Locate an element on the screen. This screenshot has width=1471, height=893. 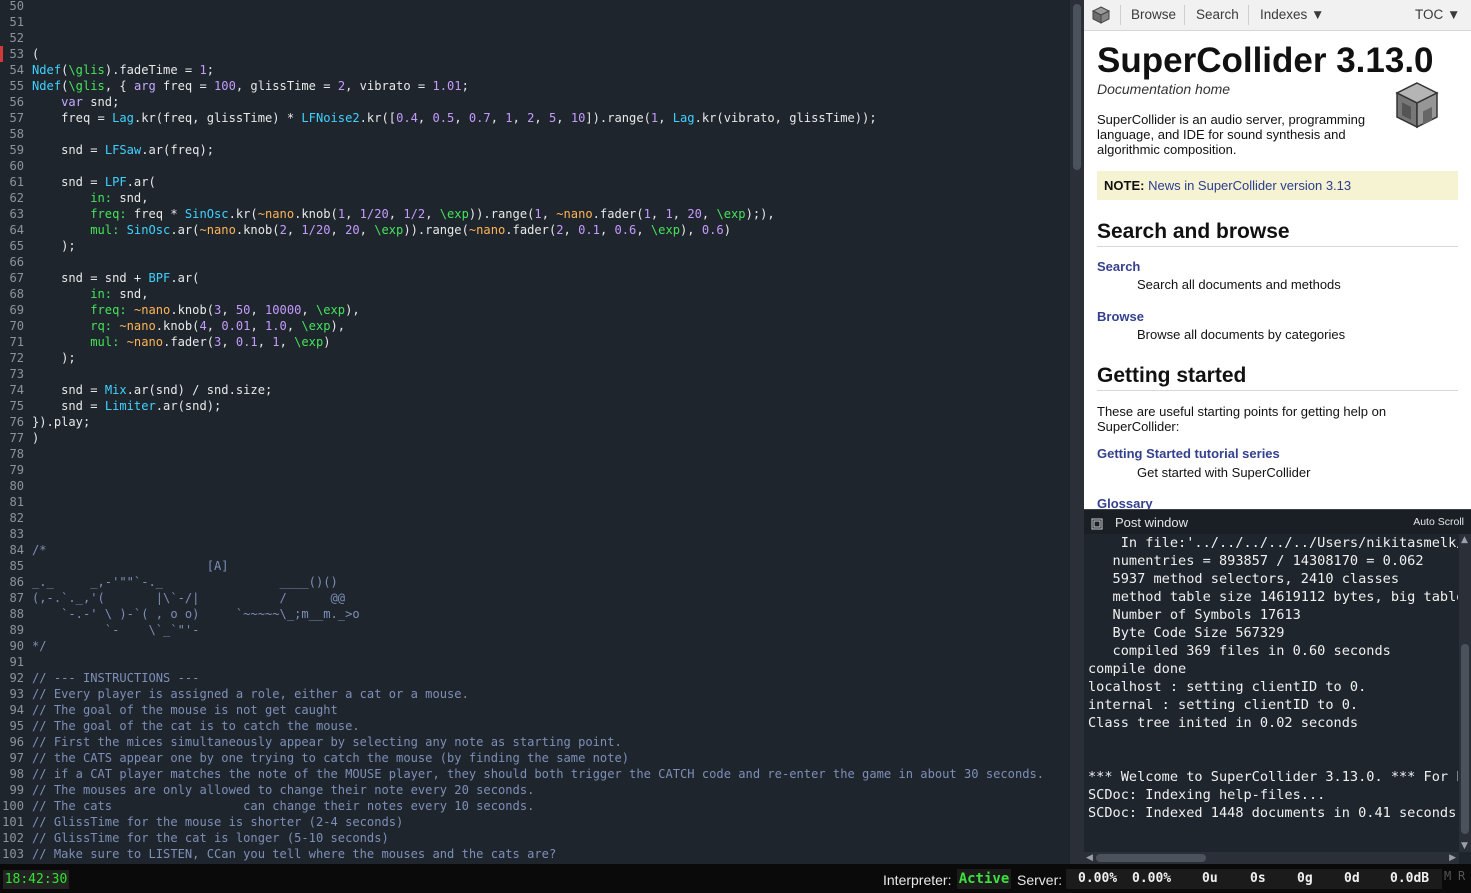
scroll-left-icon: ◀ is located at coordinates (1089, 858).